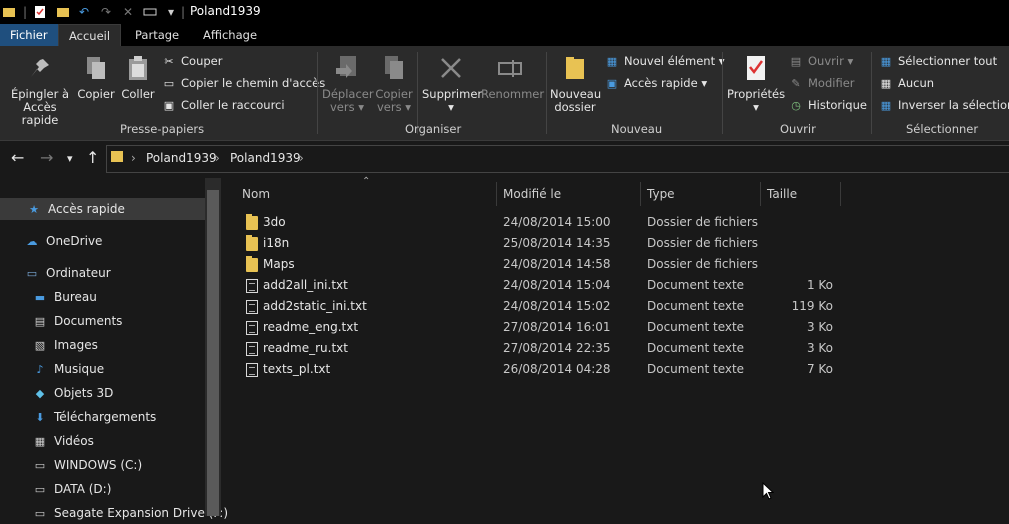 The height and width of the screenshot is (524, 1009). What do you see at coordinates (63, 11) in the screenshot?
I see `new-folder-quick-icon` at bounding box center [63, 11].